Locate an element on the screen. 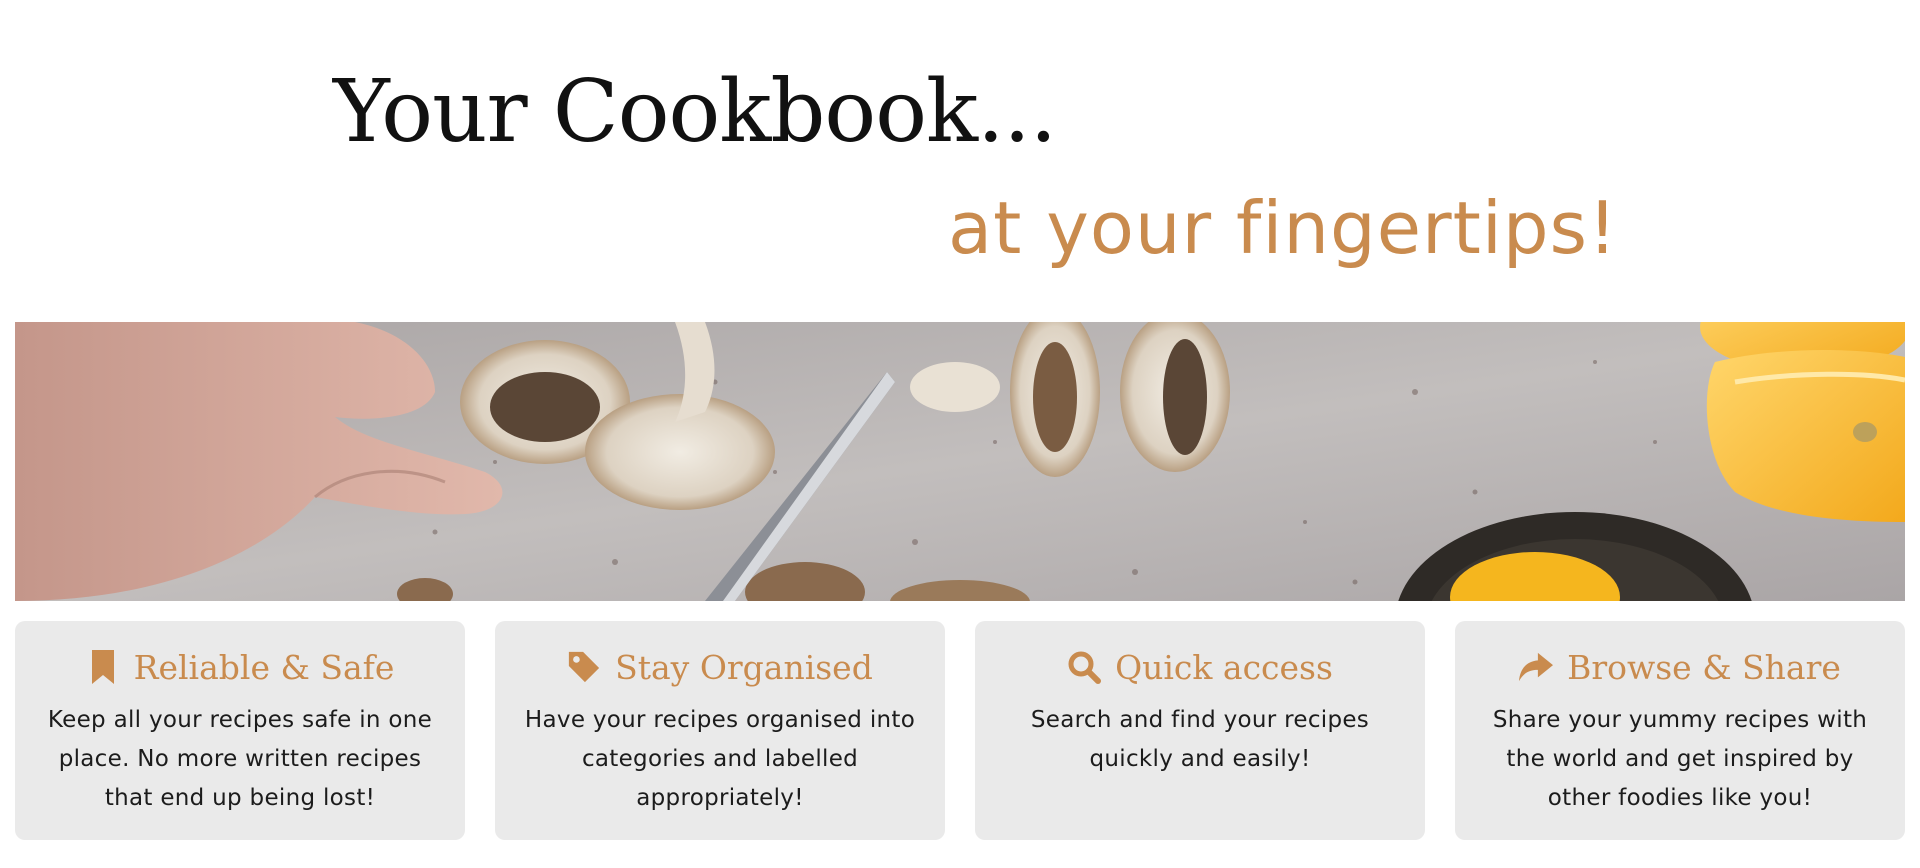 The height and width of the screenshot is (868, 1920). feature-card-header: Browse & Share is located at coordinates (1680, 667).